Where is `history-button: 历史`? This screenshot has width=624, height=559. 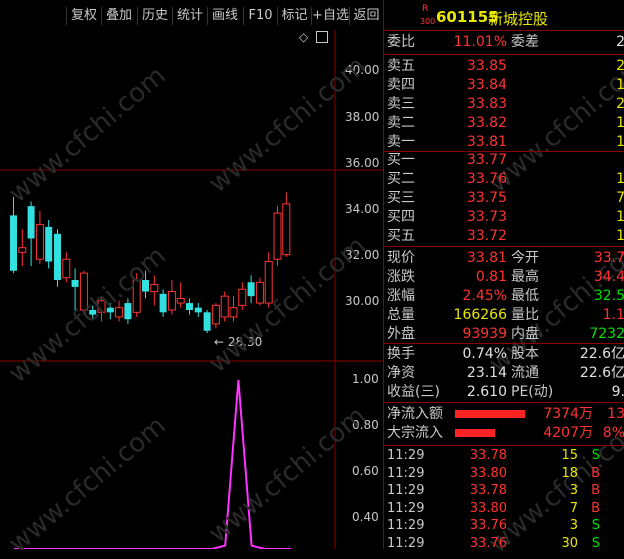 history-button: 历史 is located at coordinates (154, 16).